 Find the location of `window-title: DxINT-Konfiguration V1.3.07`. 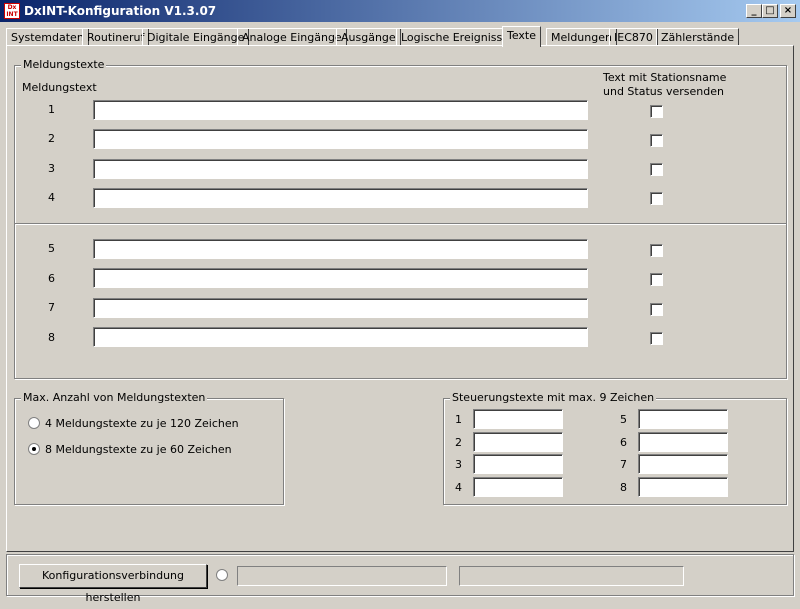

window-title: DxINT-Konfiguration V1.3.07 is located at coordinates (120, 11).